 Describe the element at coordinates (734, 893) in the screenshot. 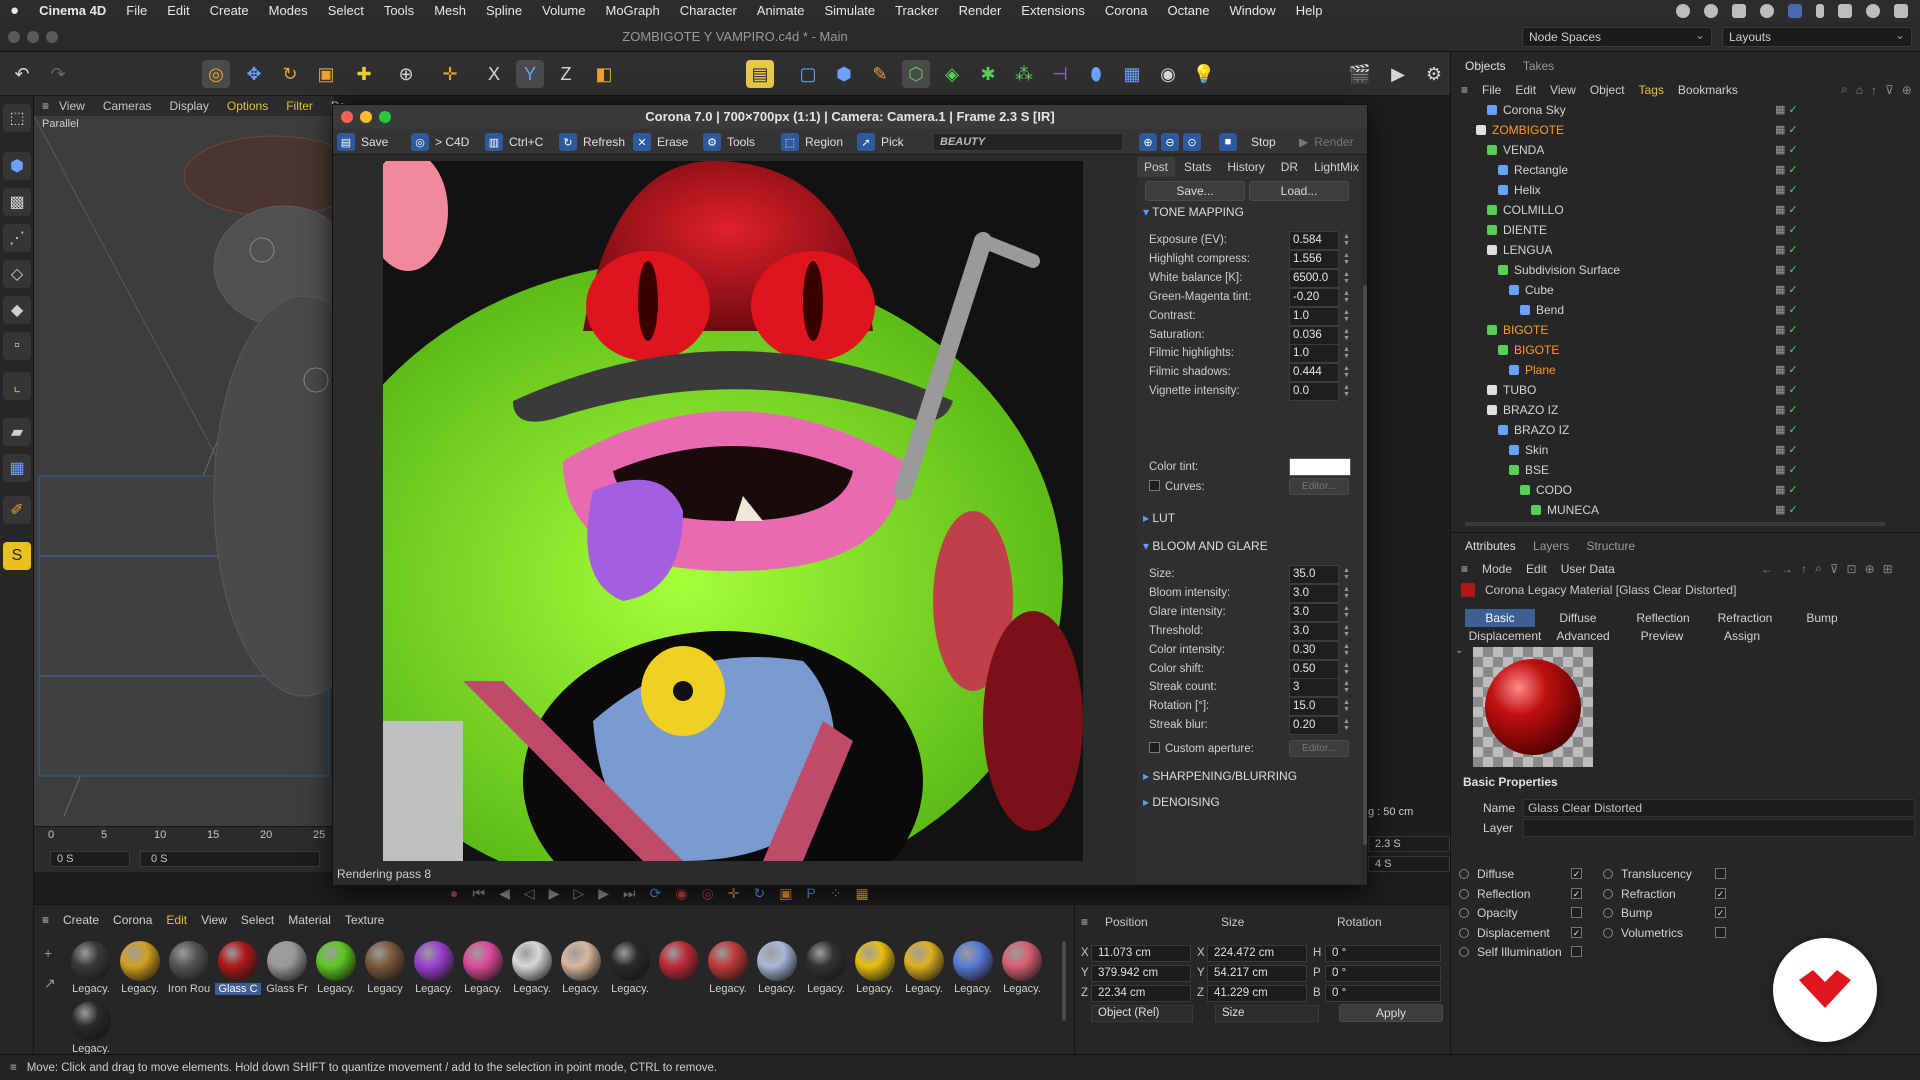

I see `position-key-icon: ✛` at that location.